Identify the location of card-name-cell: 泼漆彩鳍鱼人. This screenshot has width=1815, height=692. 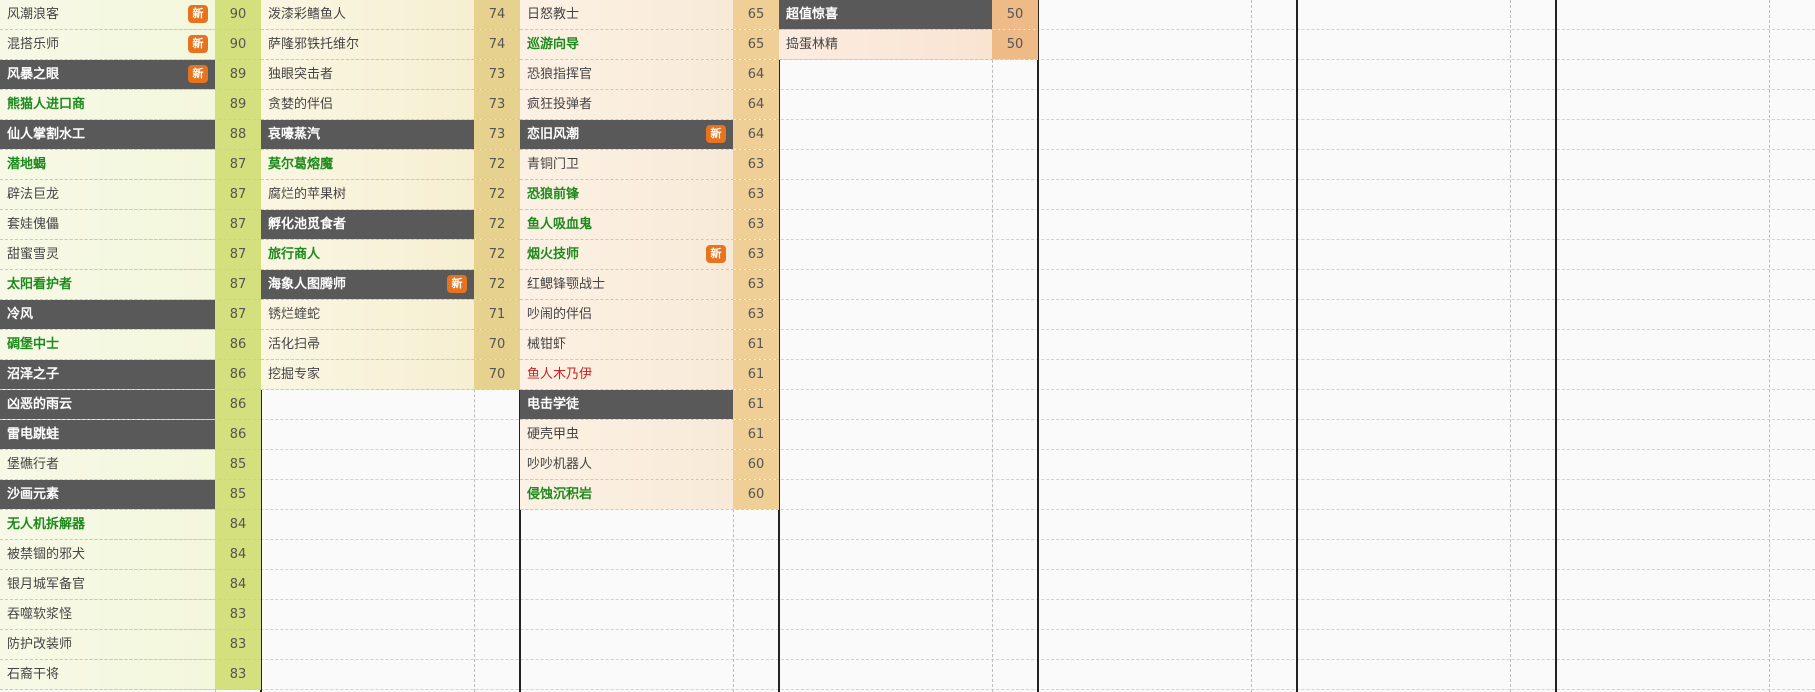
(367, 14).